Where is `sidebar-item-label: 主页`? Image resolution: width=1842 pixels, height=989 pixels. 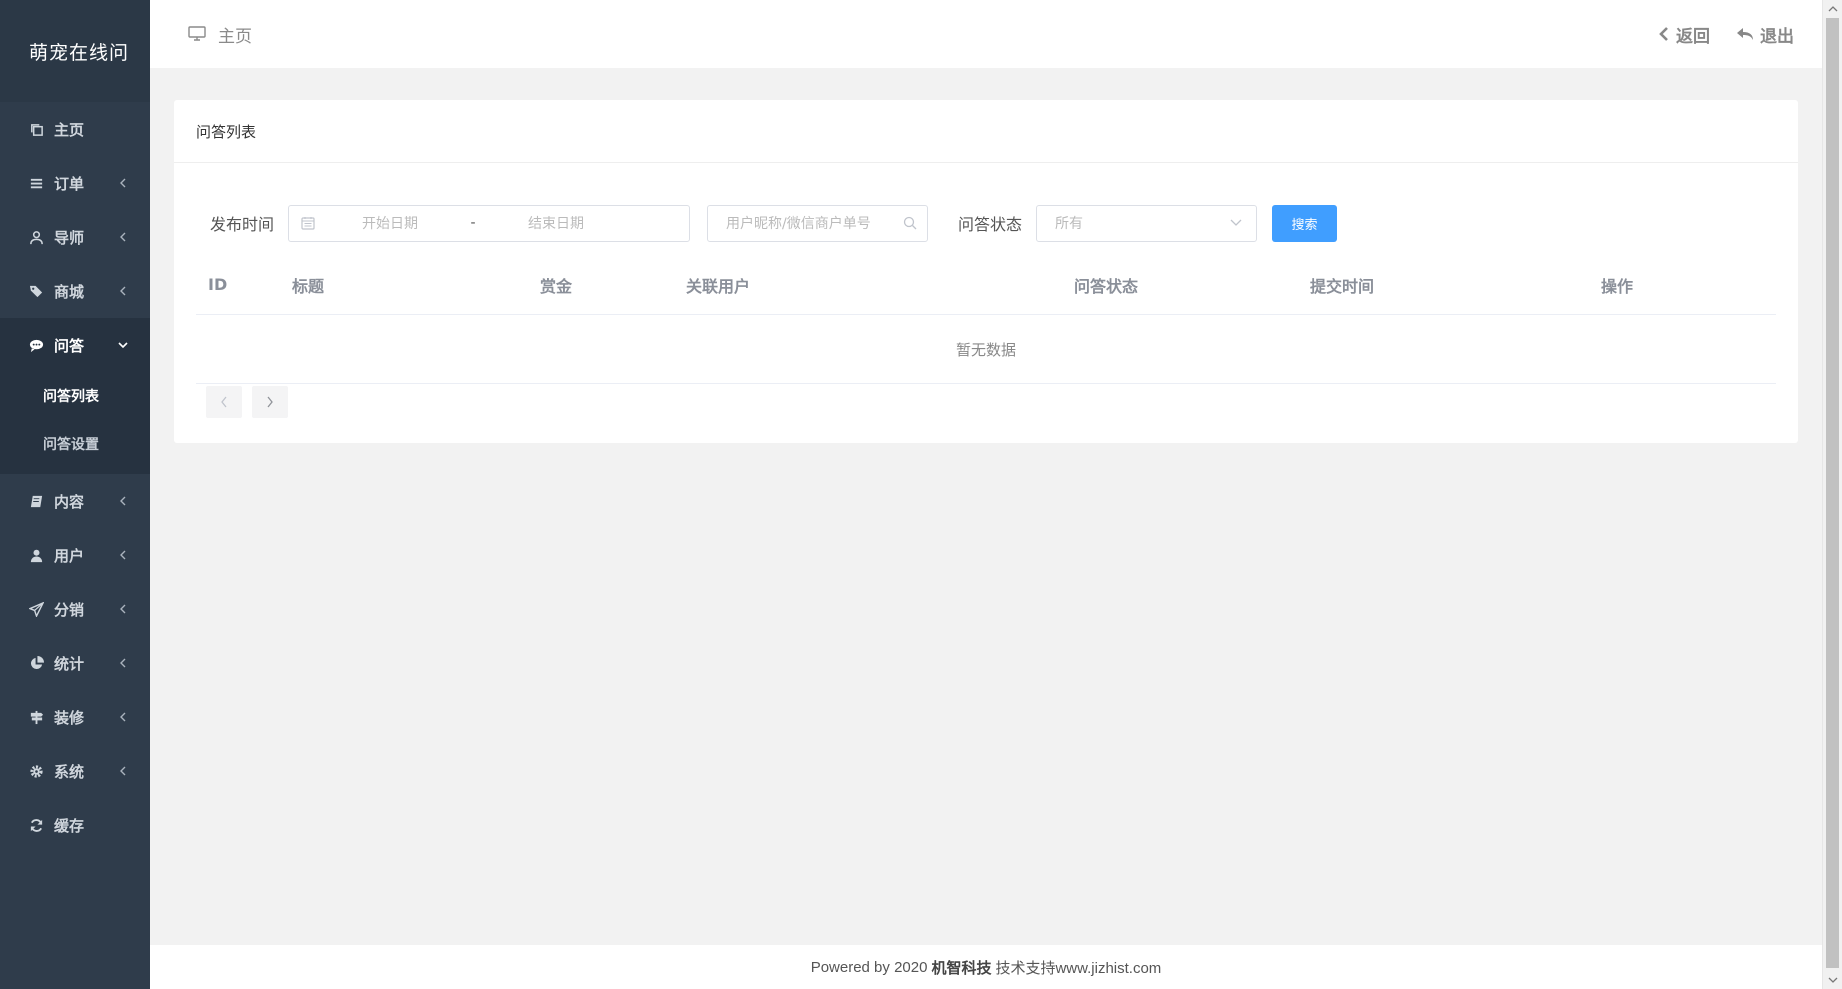
sidebar-item-label: 主页 is located at coordinates (69, 129).